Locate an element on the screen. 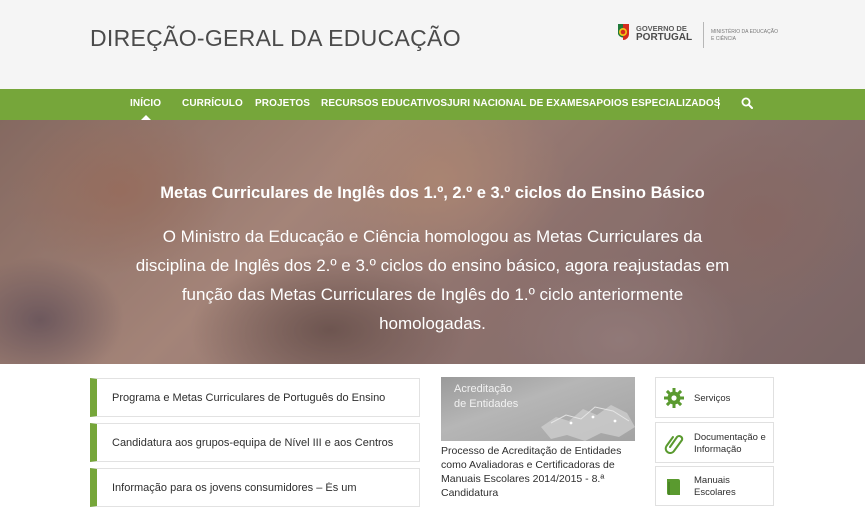 This screenshot has width=865, height=507. nav-item-curriculo: CURRÍCULO is located at coordinates (212, 104).